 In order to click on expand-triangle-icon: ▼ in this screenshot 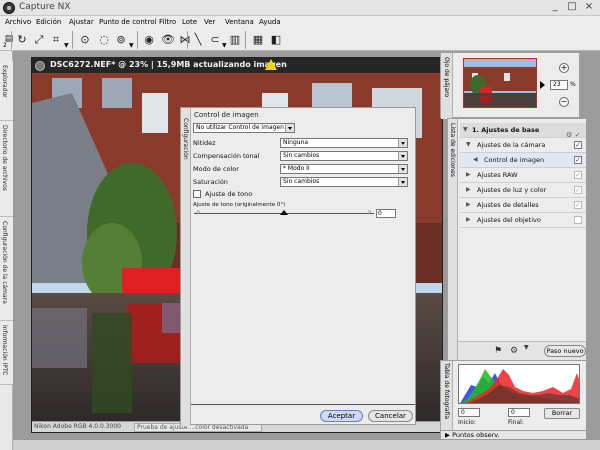, I will do `click(468, 145)`.